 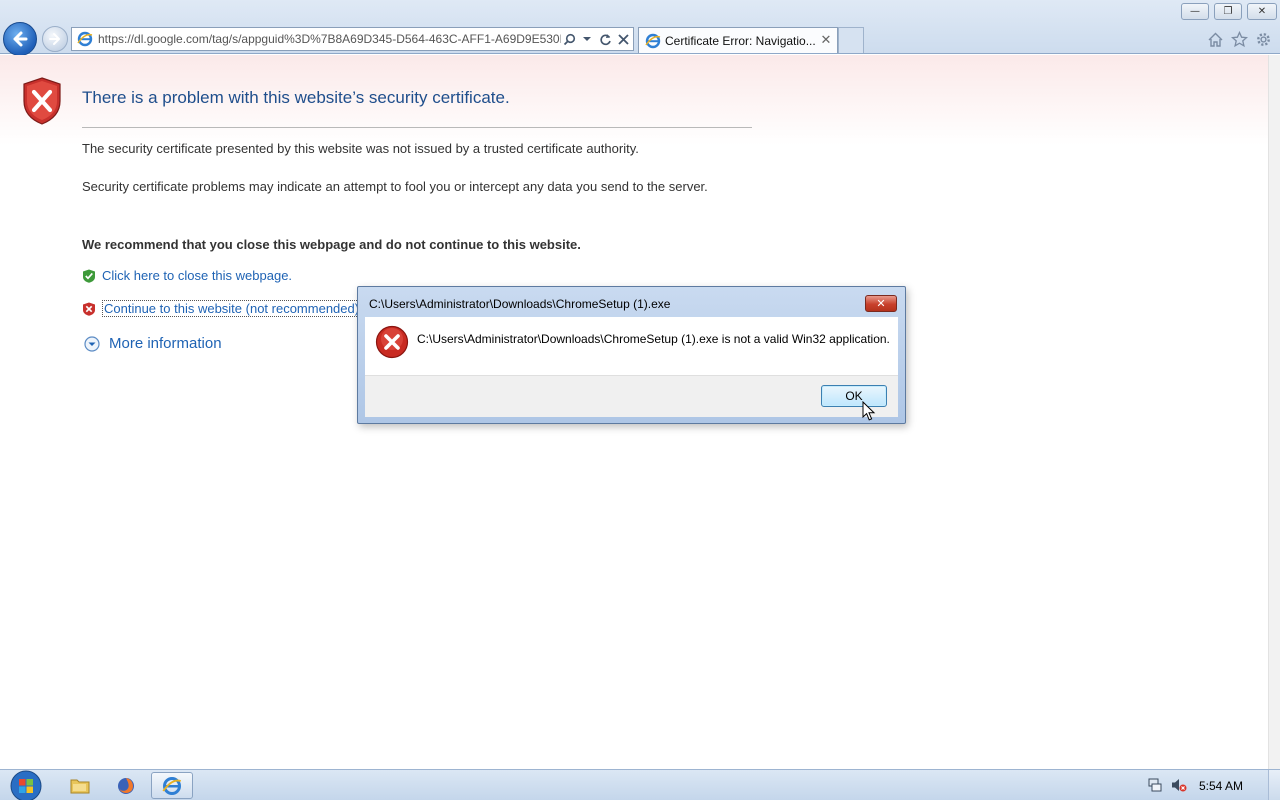 I want to click on firefox-icon, so click(x=126, y=785).